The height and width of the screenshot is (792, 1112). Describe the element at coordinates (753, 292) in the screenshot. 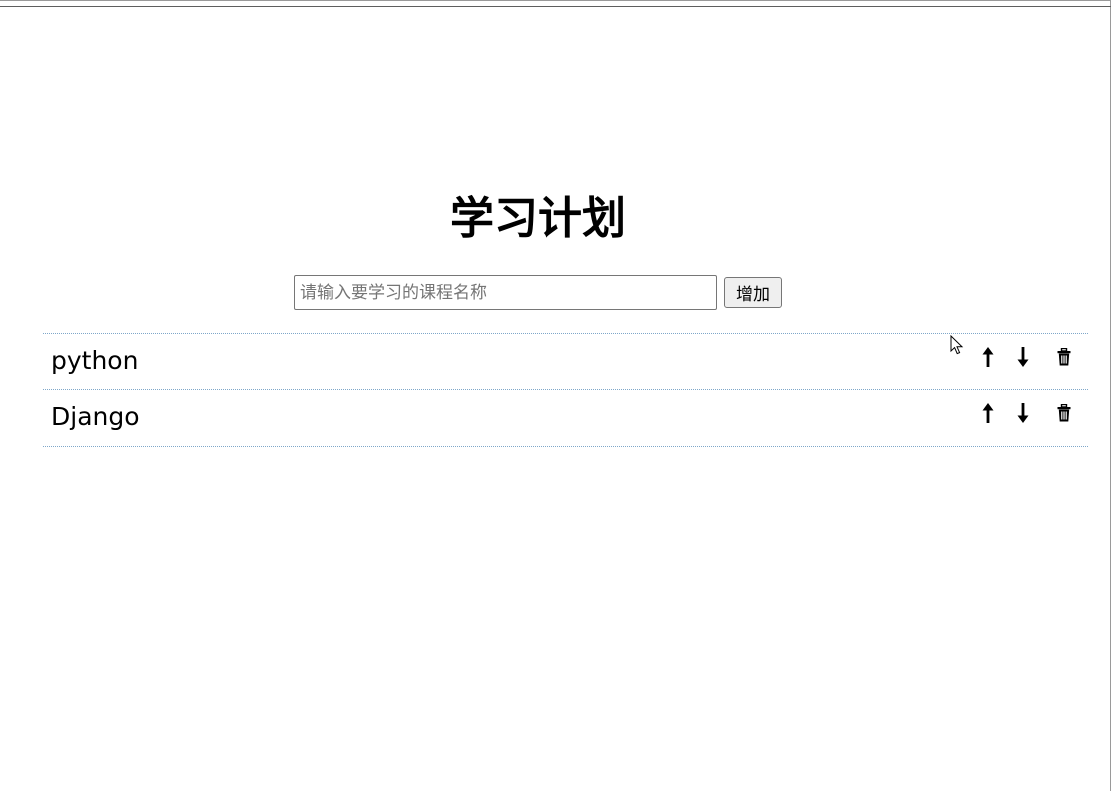

I see `add-button: 增加` at that location.